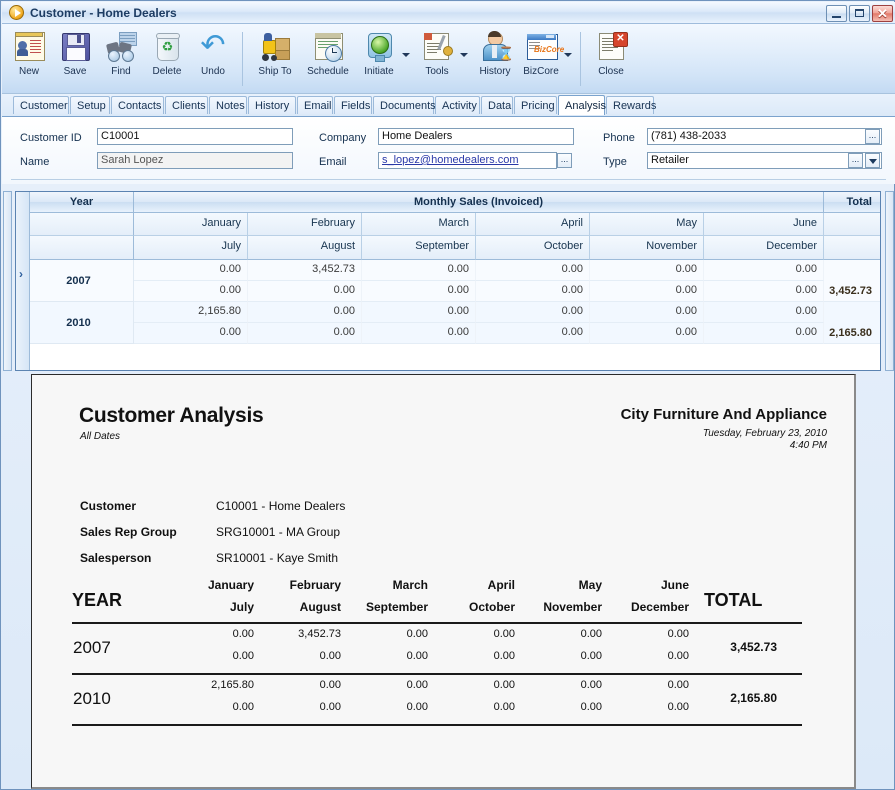 Image resolution: width=895 pixels, height=790 pixels. Describe the element at coordinates (582, 105) in the screenshot. I see `tab-analysis: Analysis` at that location.